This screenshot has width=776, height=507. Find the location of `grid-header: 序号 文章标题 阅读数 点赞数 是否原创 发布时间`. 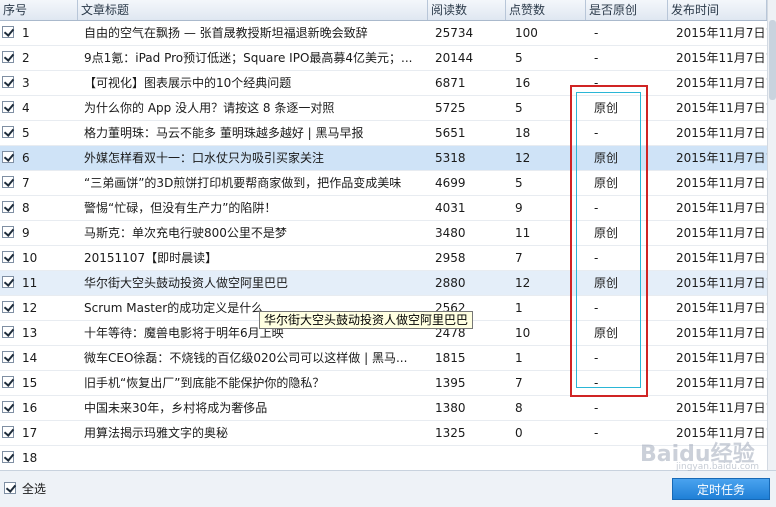

grid-header: 序号 文章标题 阅读数 点赞数 是否原创 发布时间 is located at coordinates (383, 10).